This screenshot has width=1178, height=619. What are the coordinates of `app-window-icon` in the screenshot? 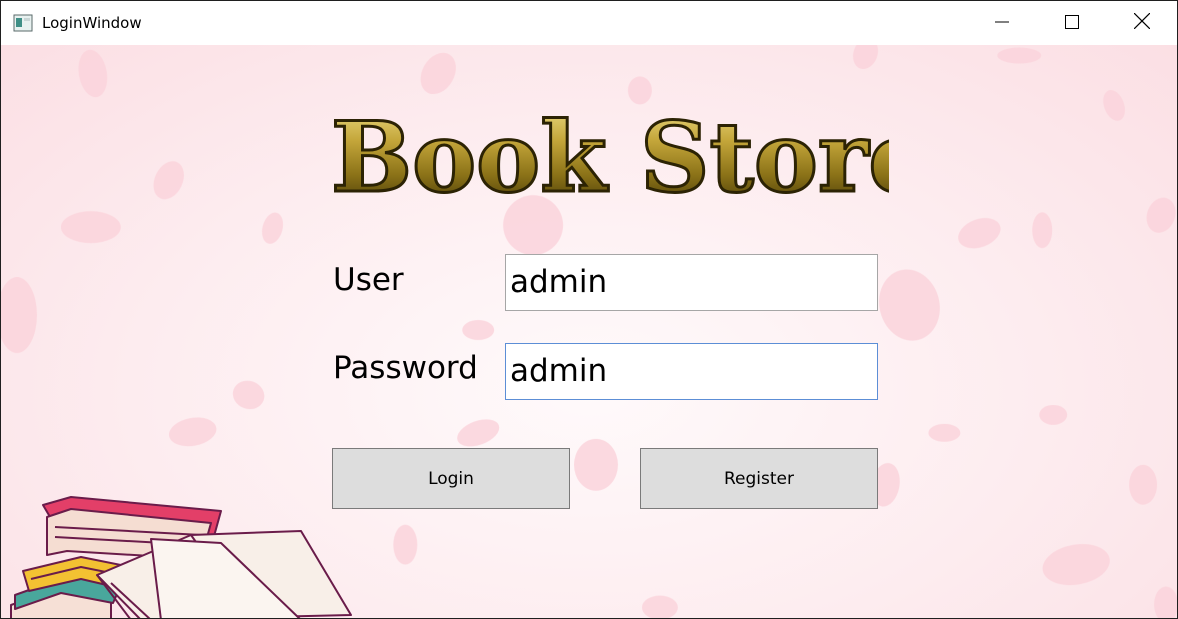 It's located at (23, 23).